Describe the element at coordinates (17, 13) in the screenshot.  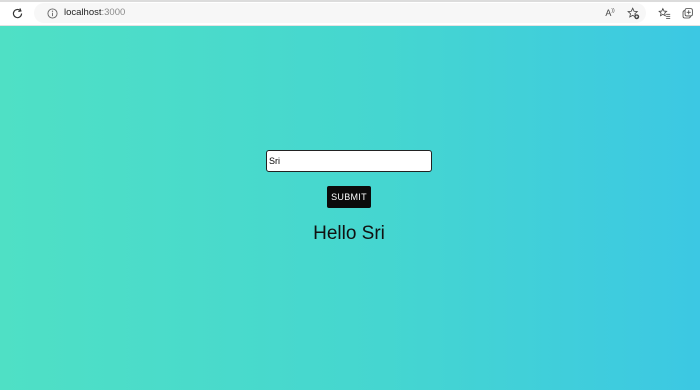
I see `reload-icon` at that location.